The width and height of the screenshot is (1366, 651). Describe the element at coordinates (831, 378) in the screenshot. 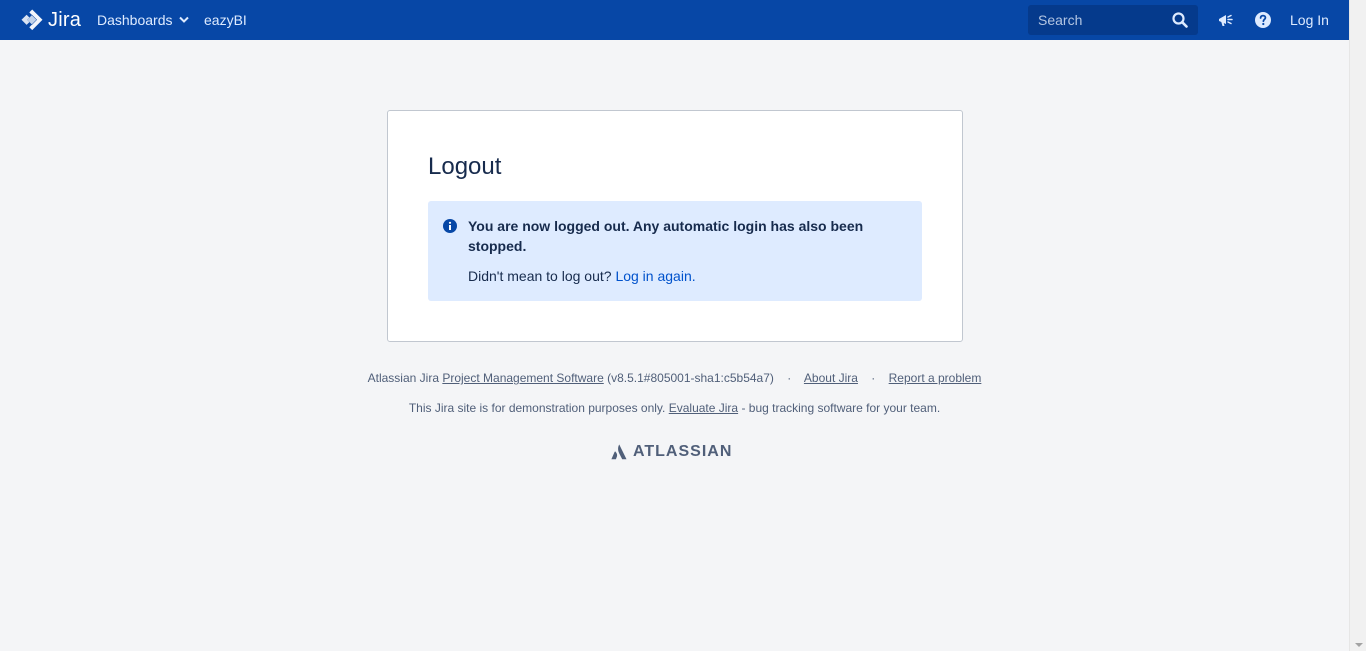

I see `about-jira-link: About Jira` at that location.